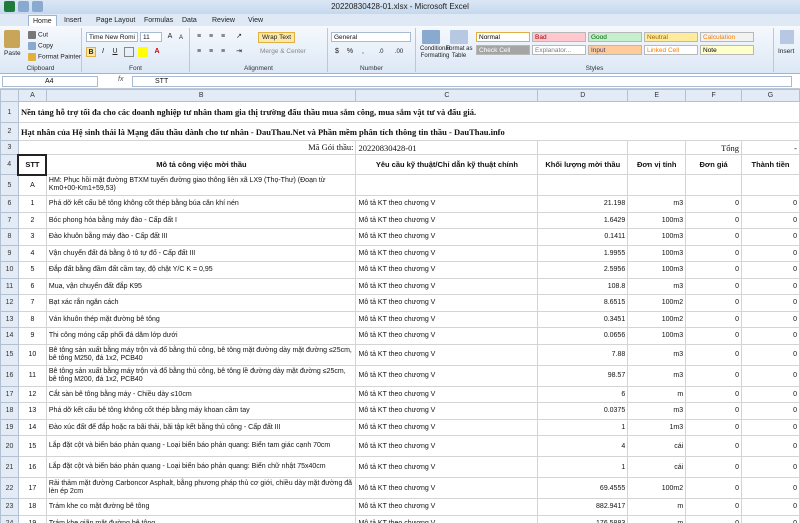  What do you see at coordinates (9, 164) in the screenshot?
I see `row-header: 4` at bounding box center [9, 164].